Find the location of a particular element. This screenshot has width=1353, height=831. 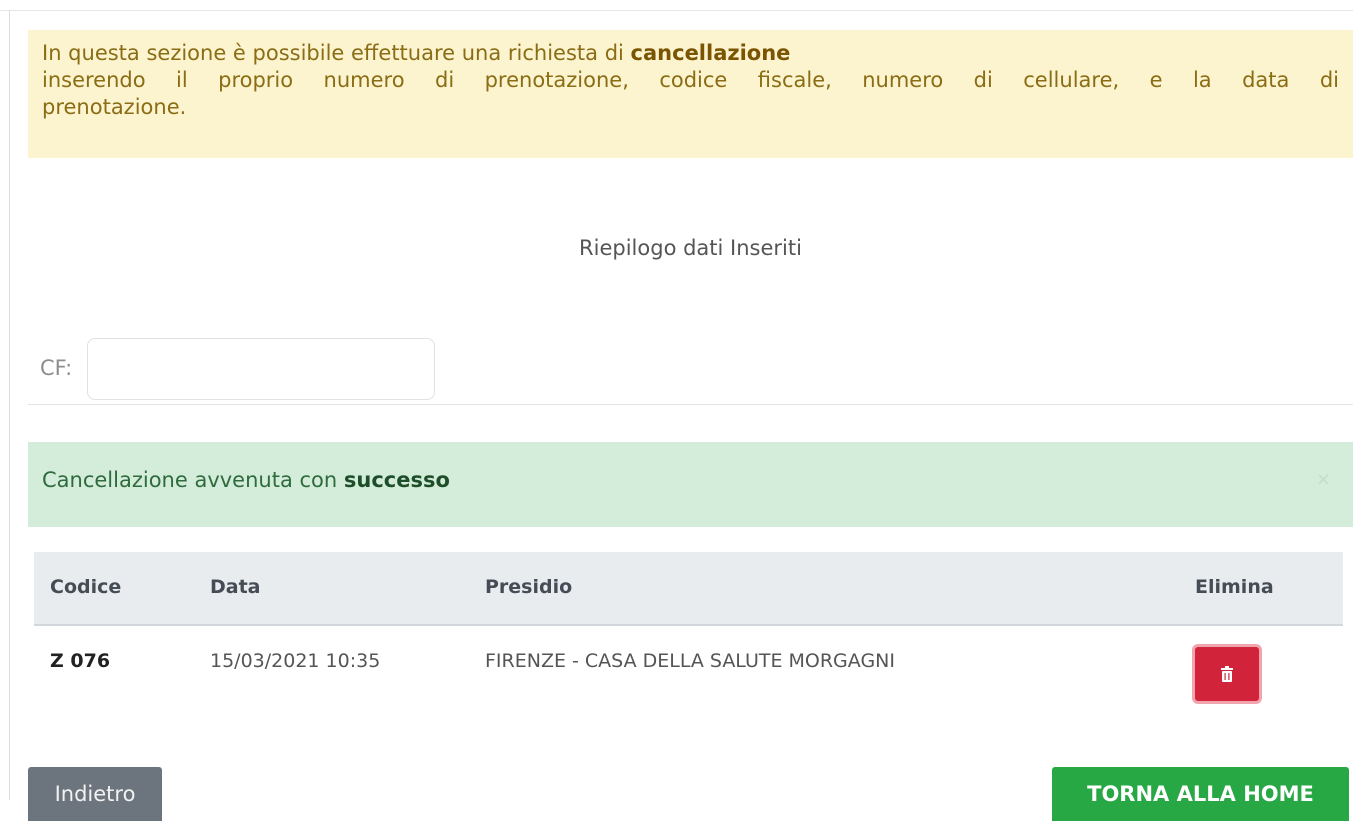

cf-input is located at coordinates (261, 369).